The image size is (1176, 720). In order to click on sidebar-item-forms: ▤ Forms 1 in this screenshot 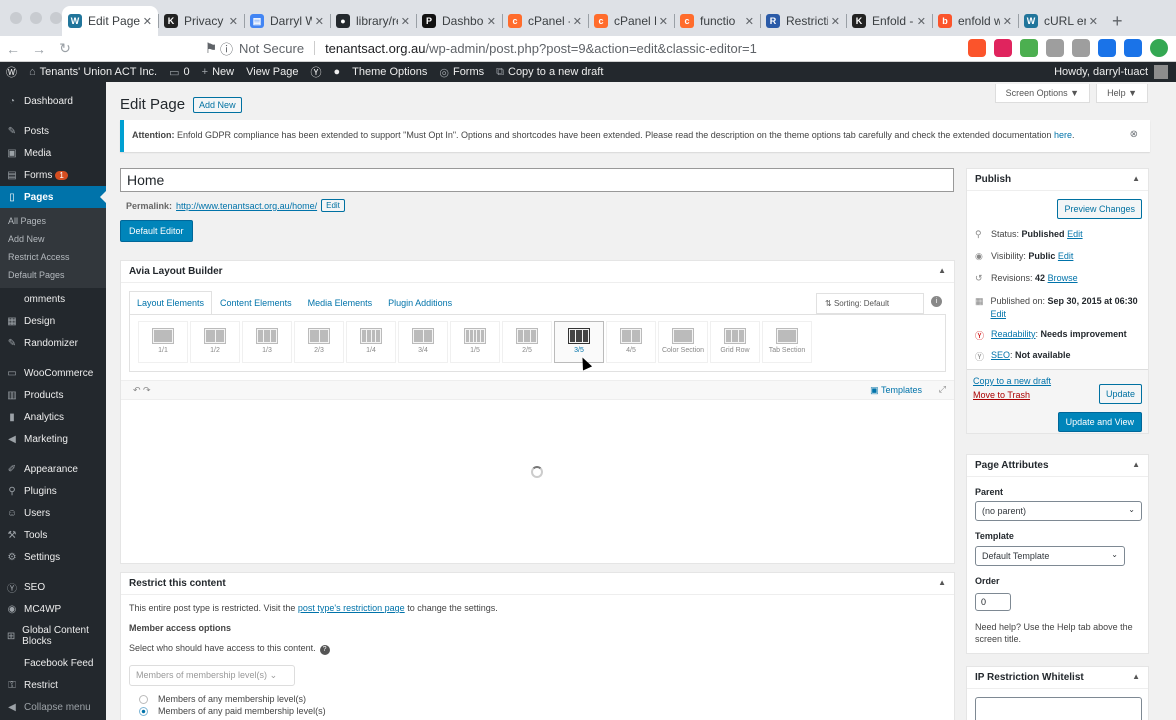, I will do `click(53, 175)`.